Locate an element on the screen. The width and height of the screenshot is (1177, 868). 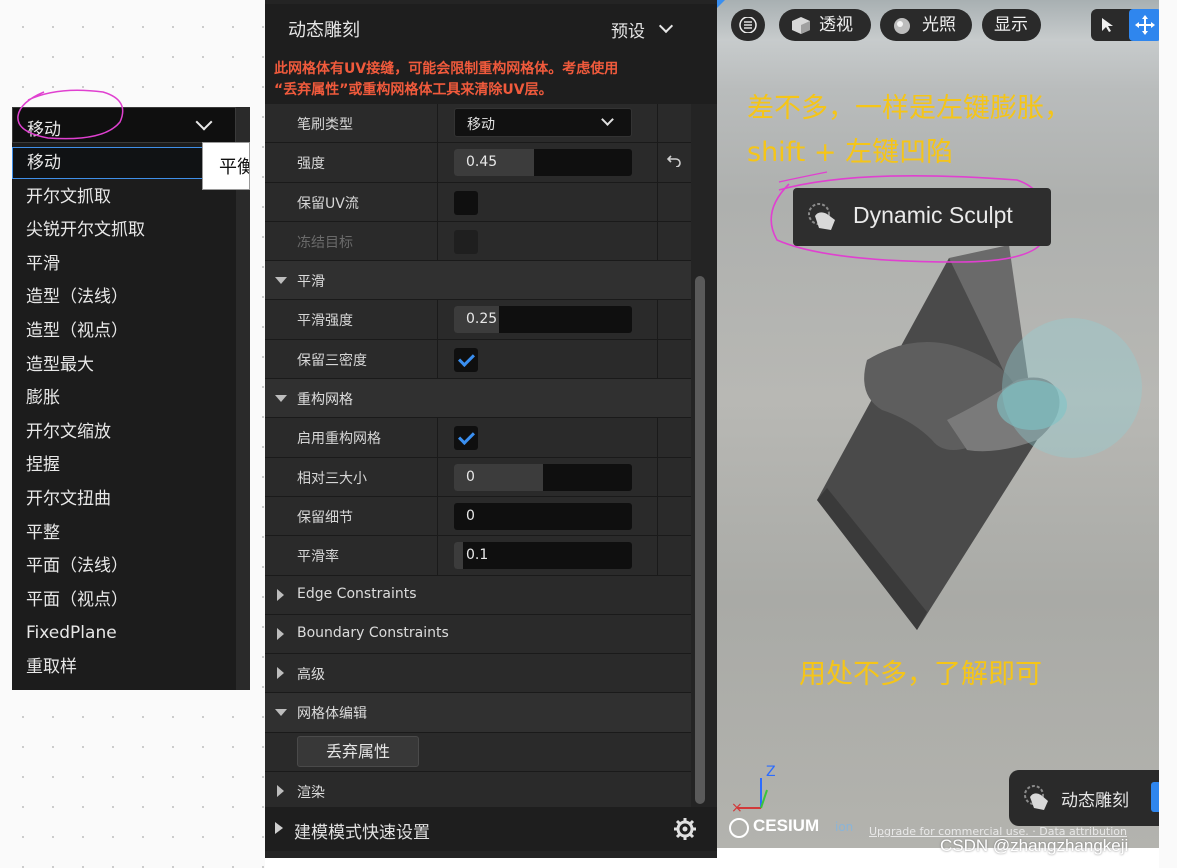
section-edge-constraints: Edge Constraints is located at coordinates (478, 595).